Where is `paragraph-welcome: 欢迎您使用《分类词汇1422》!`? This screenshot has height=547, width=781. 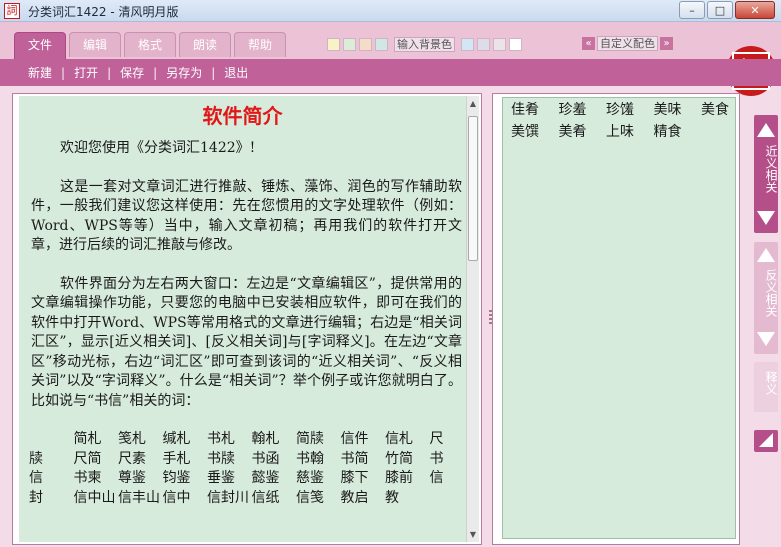
paragraph-welcome: 欢迎您使用《分类词汇1422》! is located at coordinates (158, 148).